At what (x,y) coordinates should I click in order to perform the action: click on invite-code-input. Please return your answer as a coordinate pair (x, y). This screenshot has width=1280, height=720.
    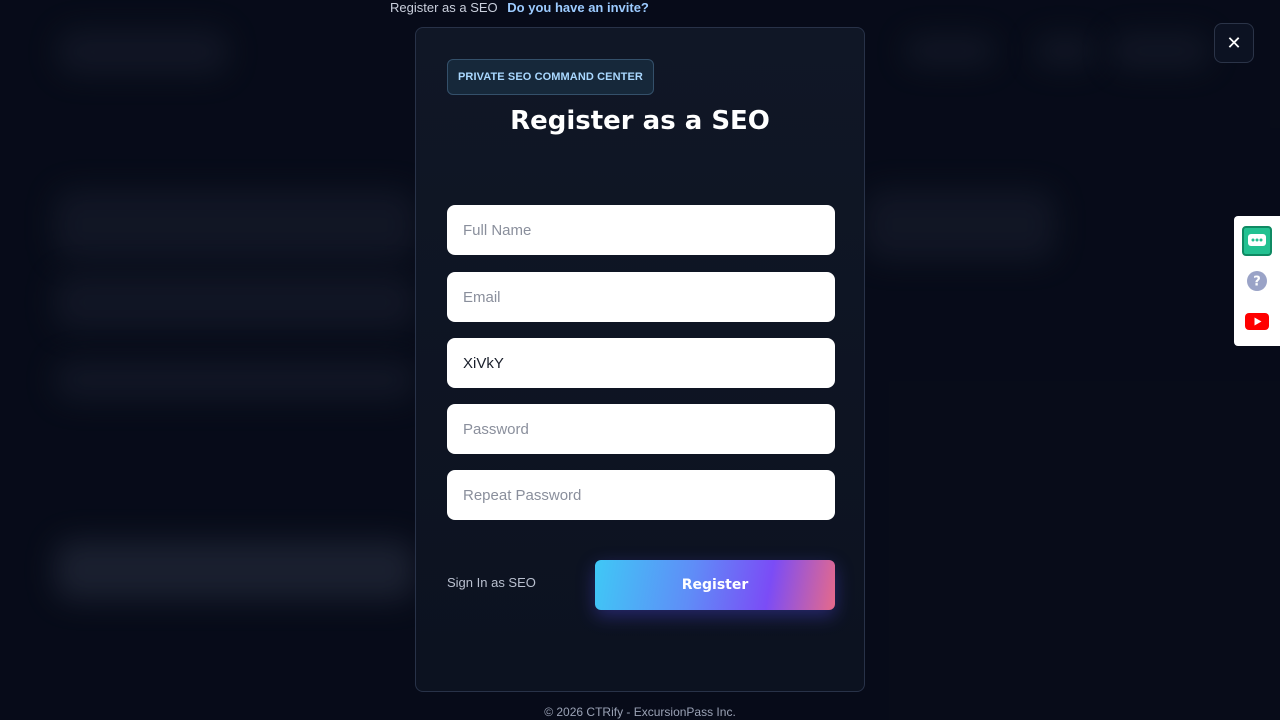
    Looking at the image, I should click on (641, 363).